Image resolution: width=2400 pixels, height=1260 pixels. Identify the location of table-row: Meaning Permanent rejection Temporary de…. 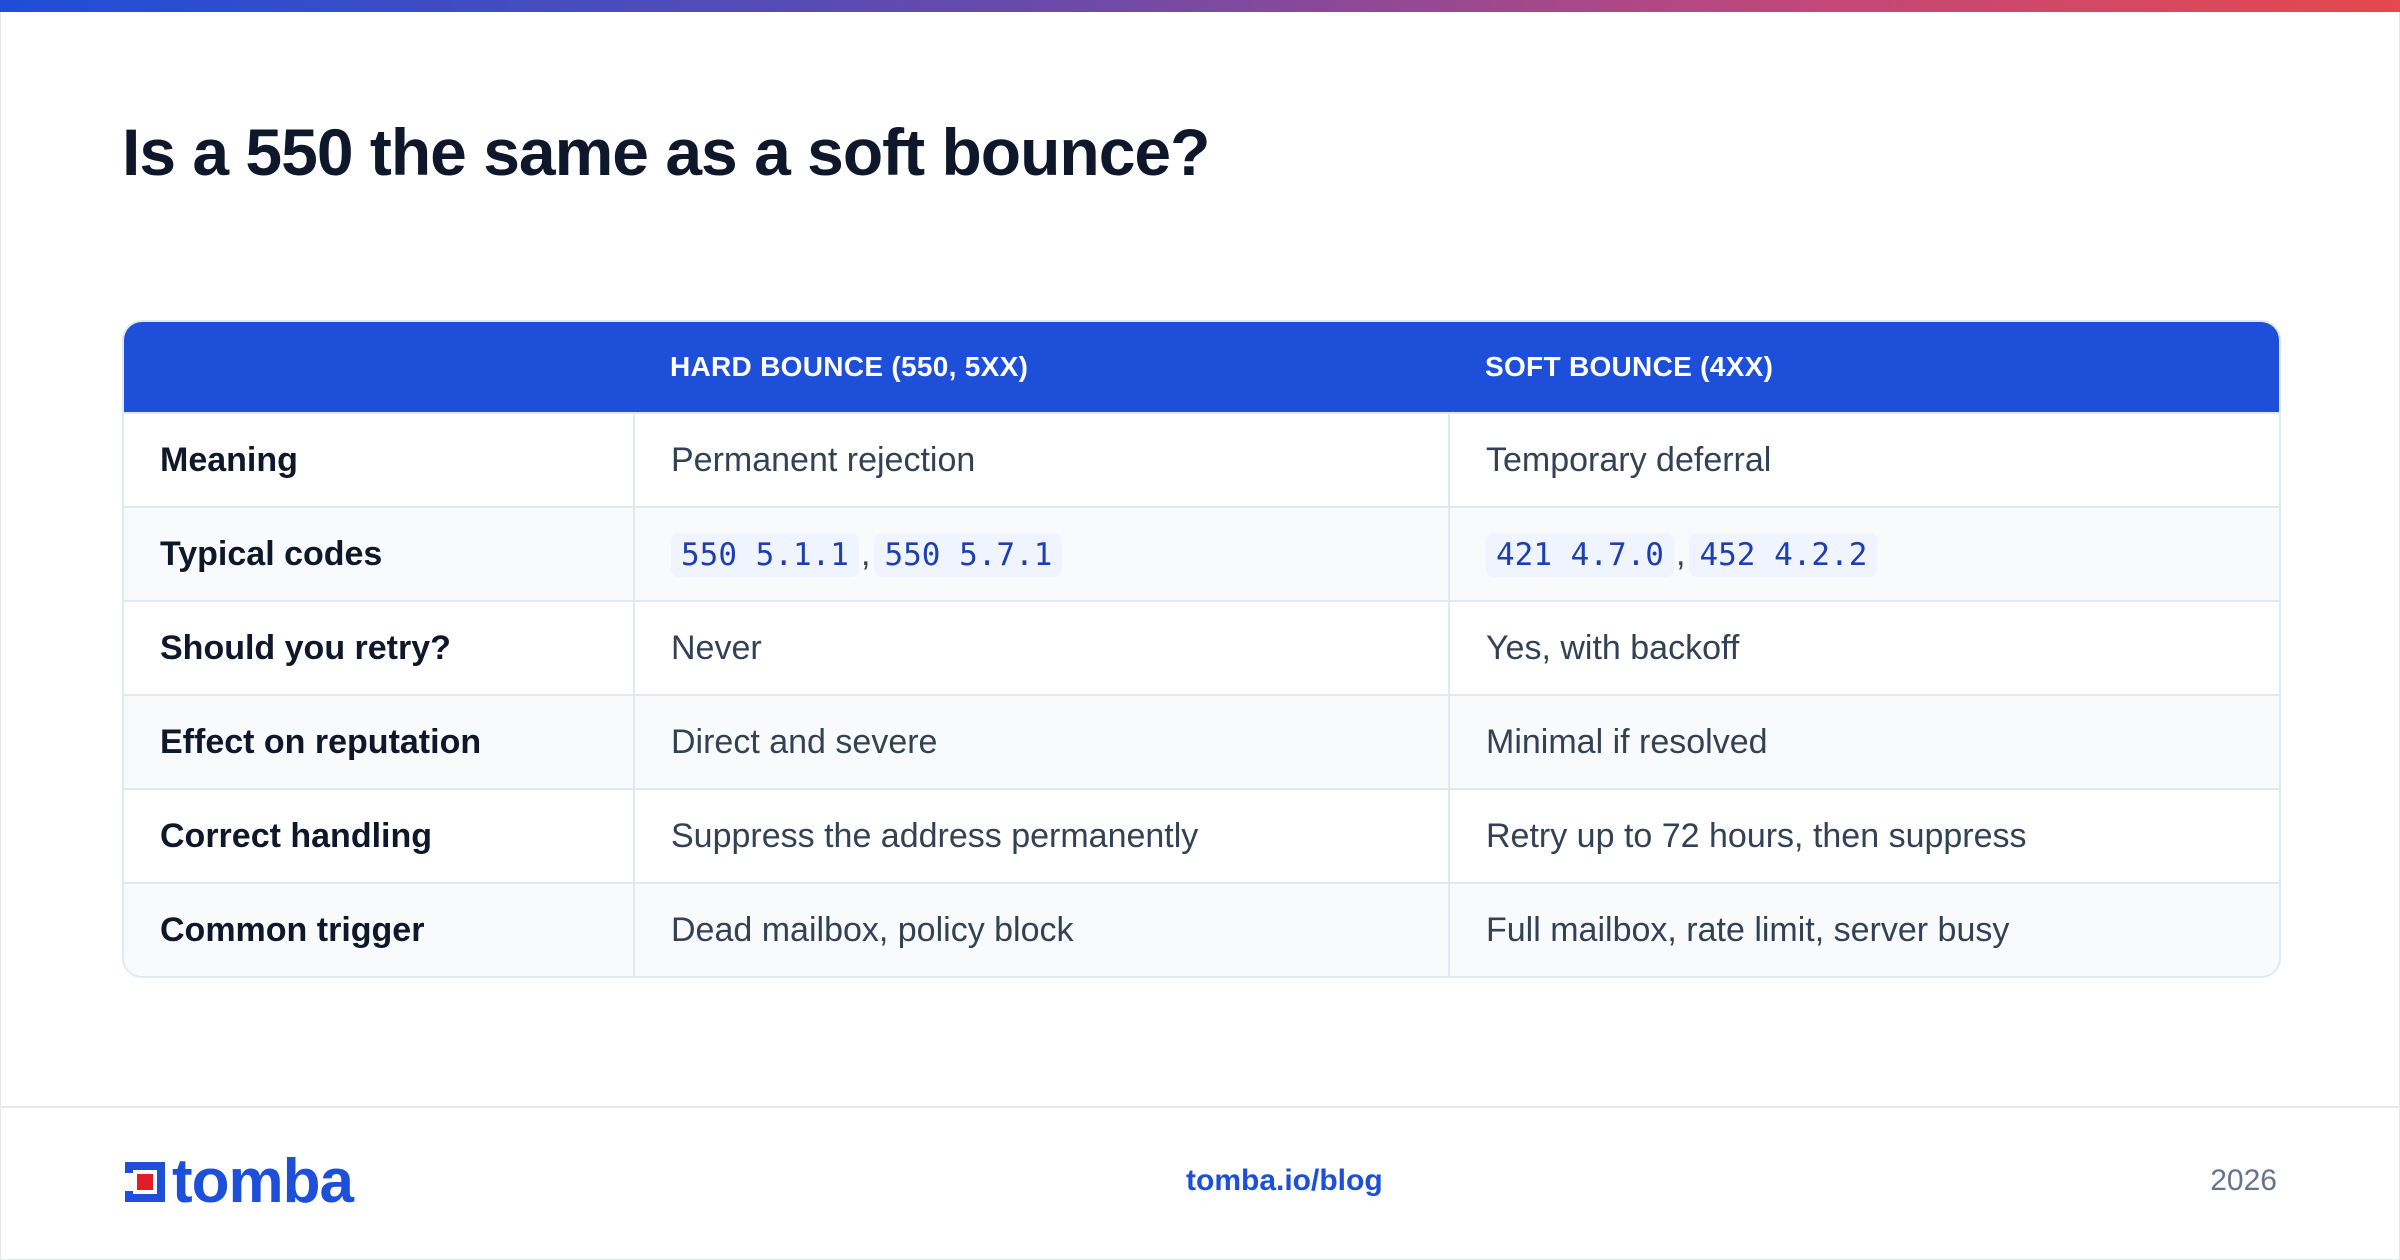
(1201, 459).